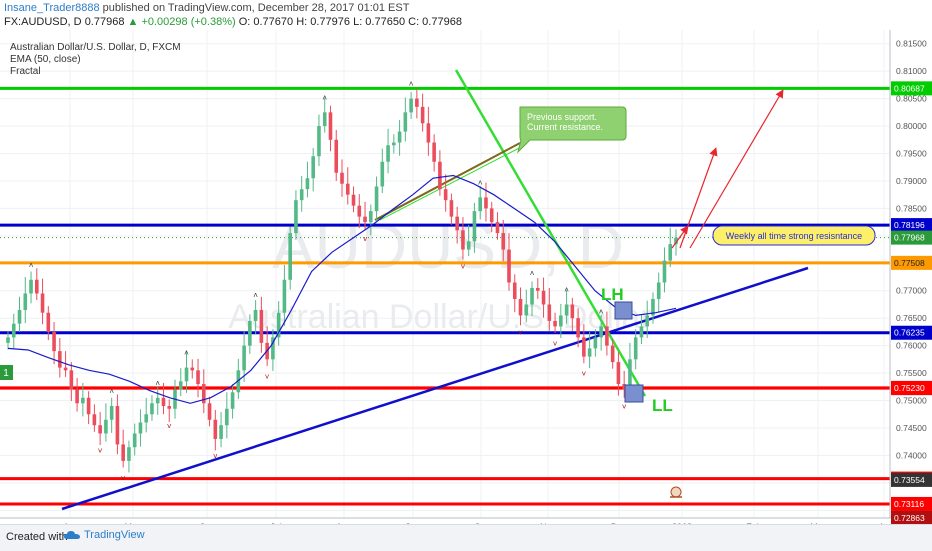 The image size is (932, 551). I want to click on y-tick-label: 0.74000, so click(911, 455).